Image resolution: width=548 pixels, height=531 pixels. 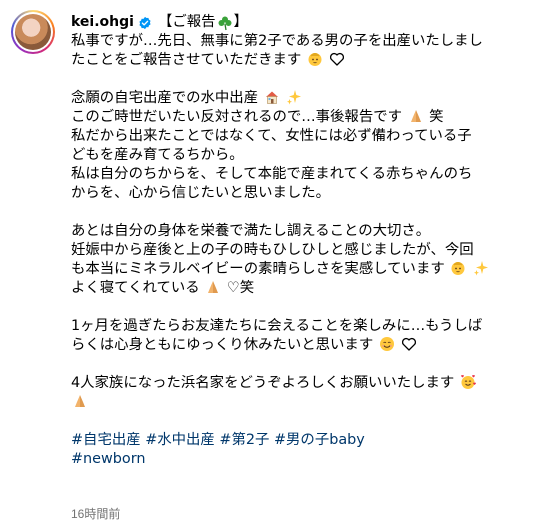 What do you see at coordinates (244, 440) in the screenshot?
I see `hashtag-link: #第2子` at bounding box center [244, 440].